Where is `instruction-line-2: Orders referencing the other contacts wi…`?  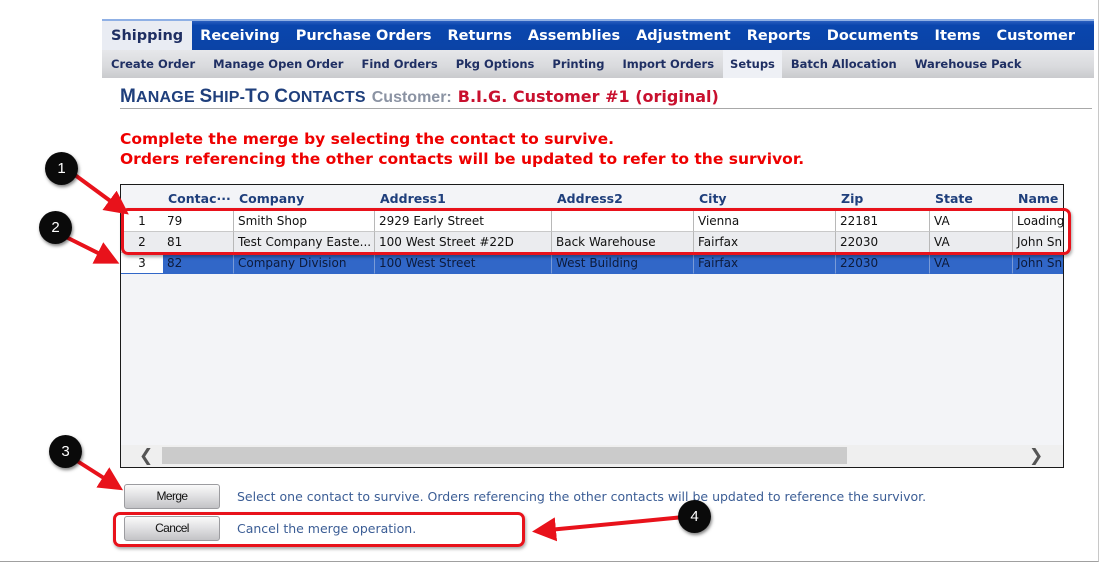 instruction-line-2: Orders referencing the other contacts wi… is located at coordinates (462, 159).